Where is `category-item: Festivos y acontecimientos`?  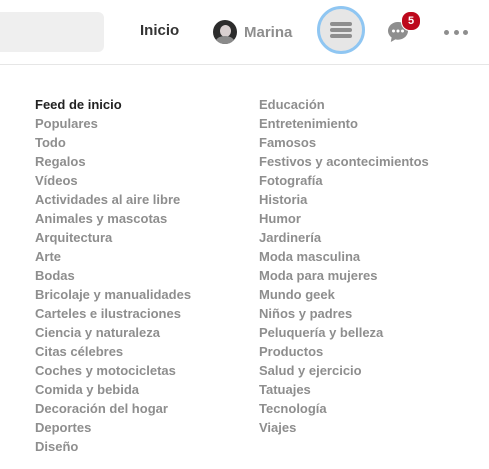 category-item: Festivos y acontecimientos is located at coordinates (344, 161).